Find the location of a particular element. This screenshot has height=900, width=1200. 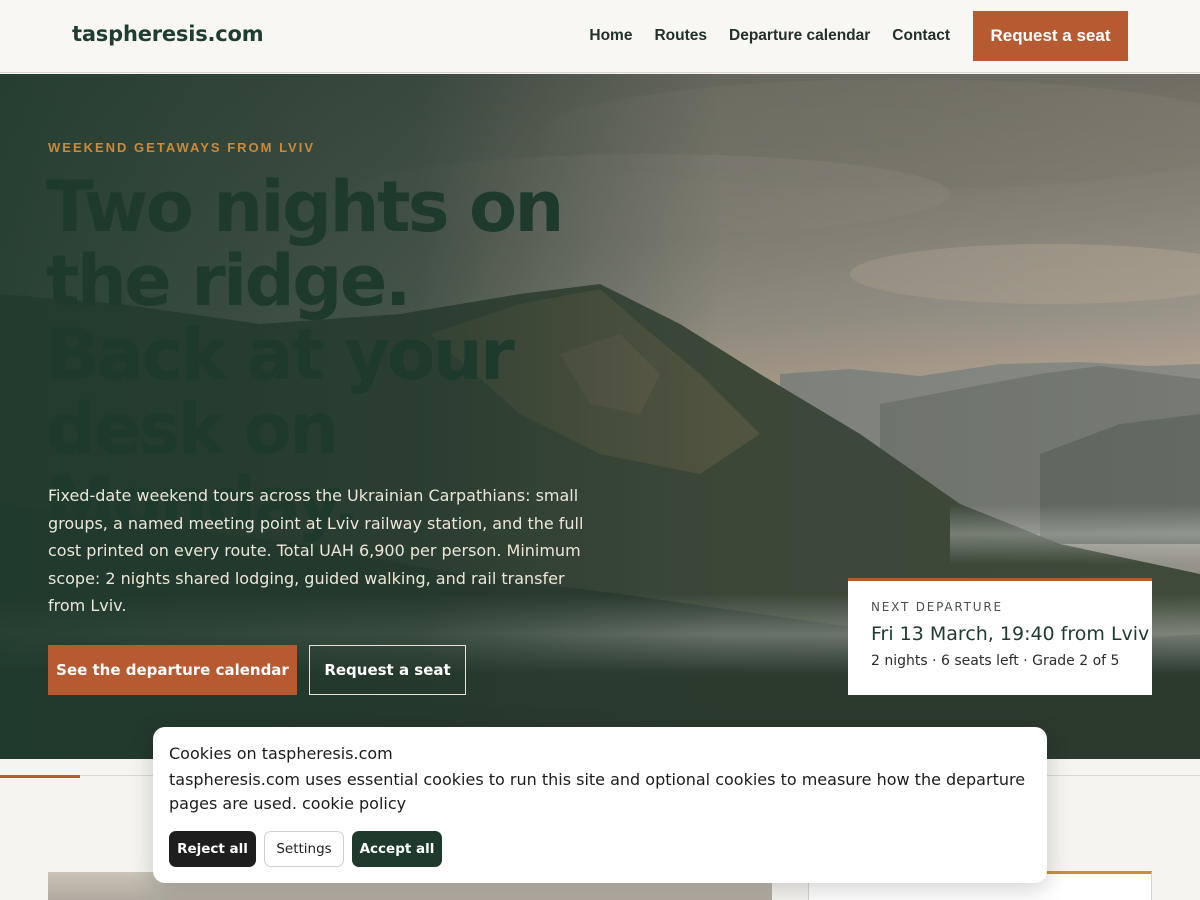

cookie-actions: Reject all Settings Accept all is located at coordinates (305, 849).